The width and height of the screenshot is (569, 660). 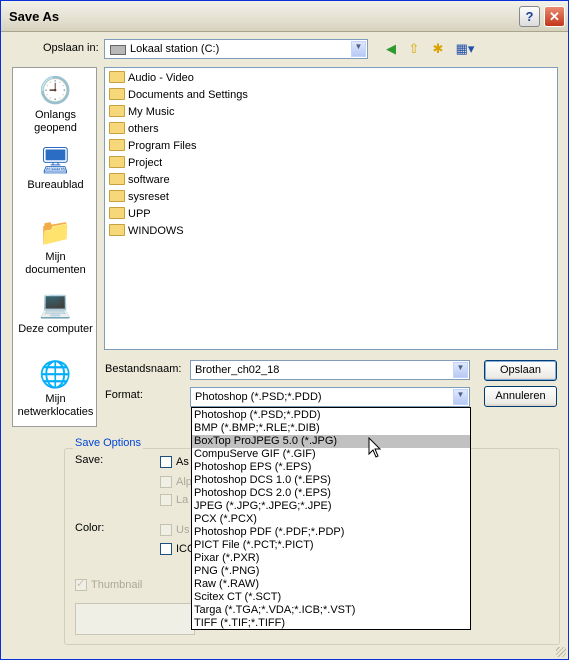 I want to click on format-label: Format:, so click(x=124, y=395).